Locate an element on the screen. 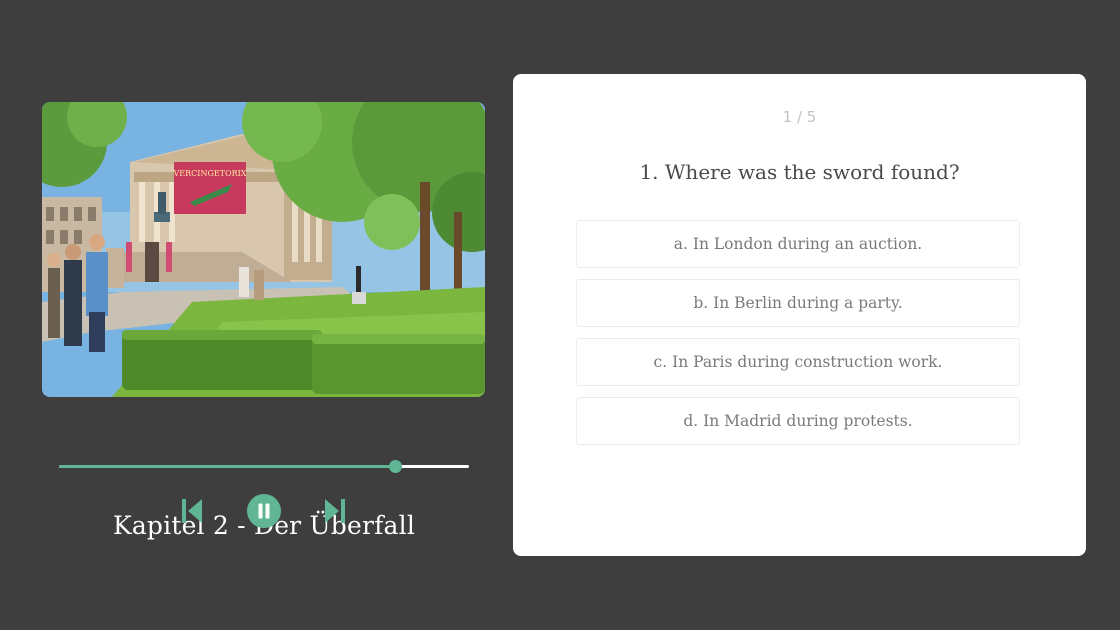 This screenshot has width=1120, height=630. previous-chapter-button is located at coordinates (192, 511).